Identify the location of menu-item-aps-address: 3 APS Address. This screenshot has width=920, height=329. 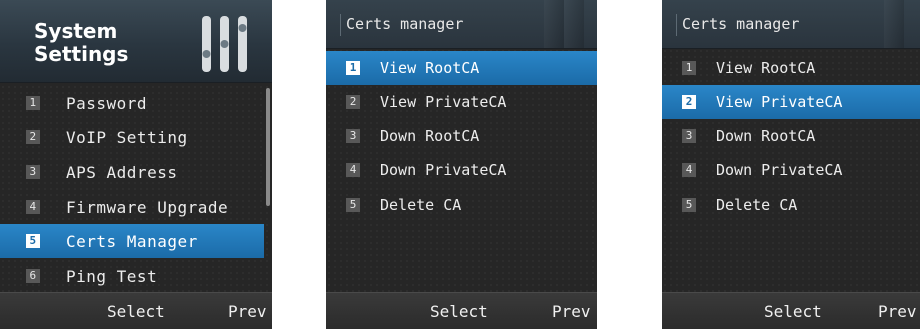
(132, 172).